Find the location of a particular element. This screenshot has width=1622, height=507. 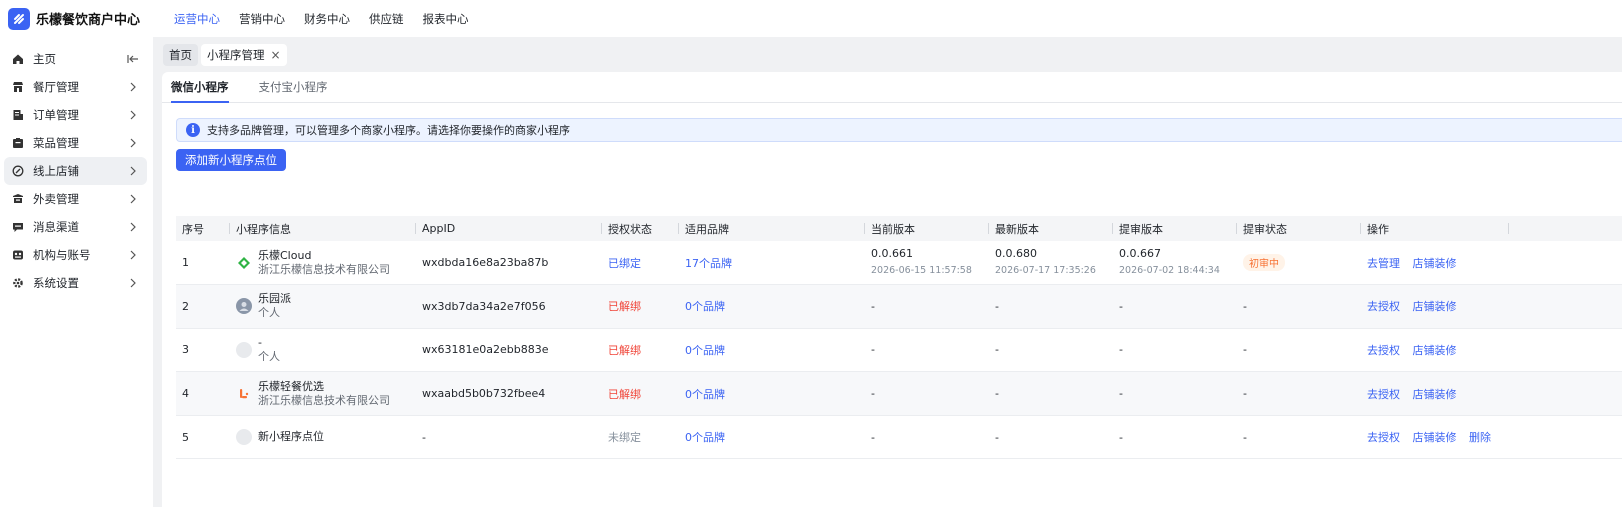

topnav-marketing: 营销中心 is located at coordinates (262, 19).